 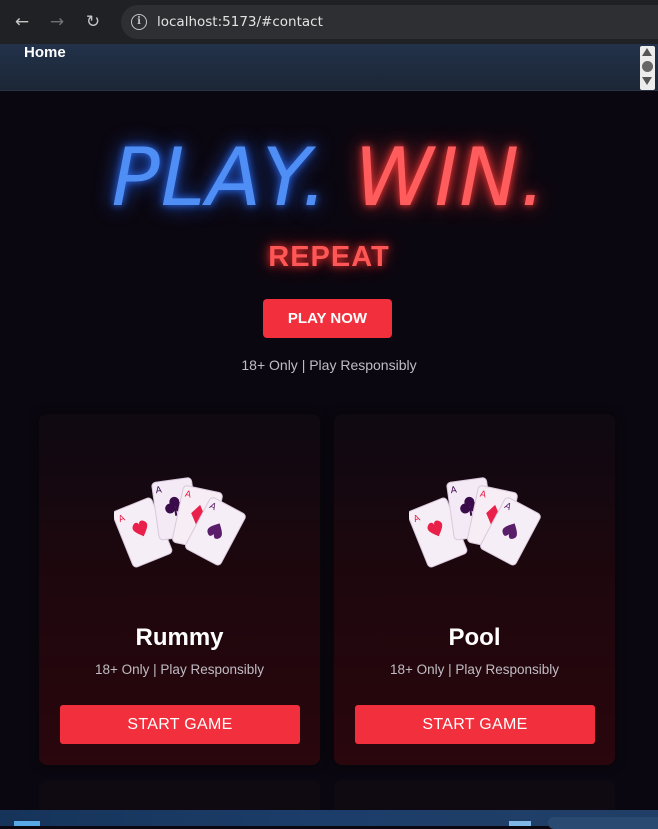 I want to click on site-navbar: Home, so click(x=329, y=67).